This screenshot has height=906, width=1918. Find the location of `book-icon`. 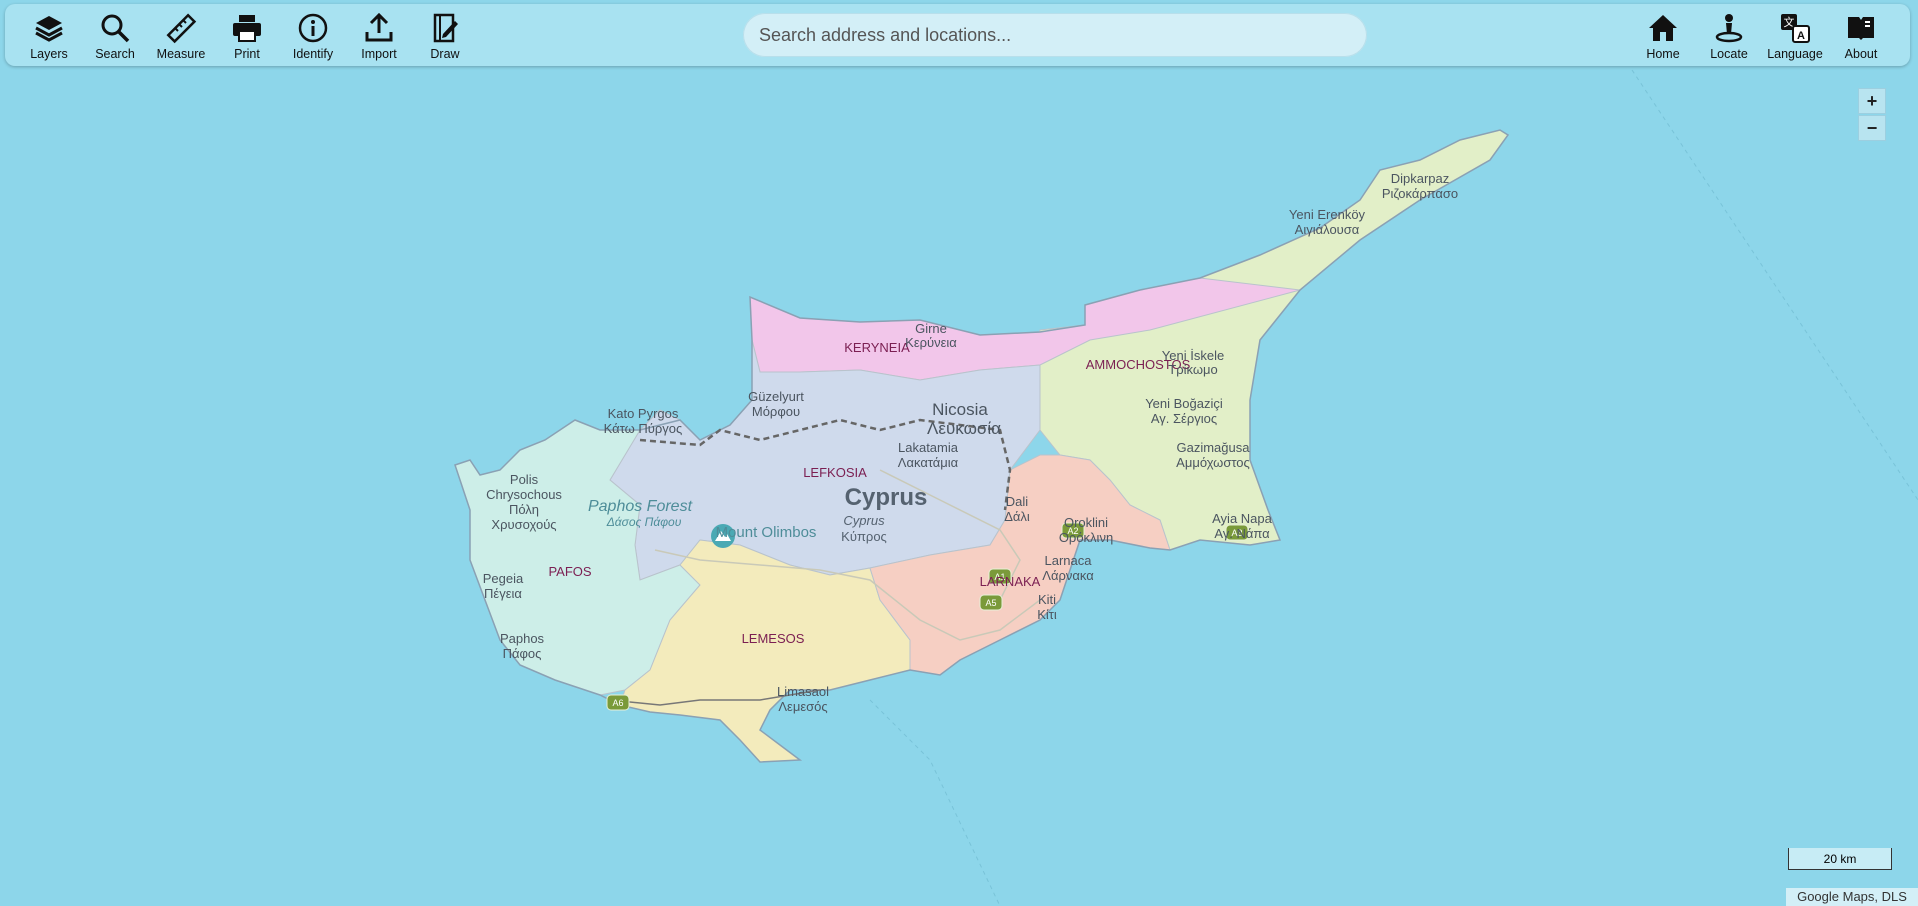

book-icon is located at coordinates (1861, 28).